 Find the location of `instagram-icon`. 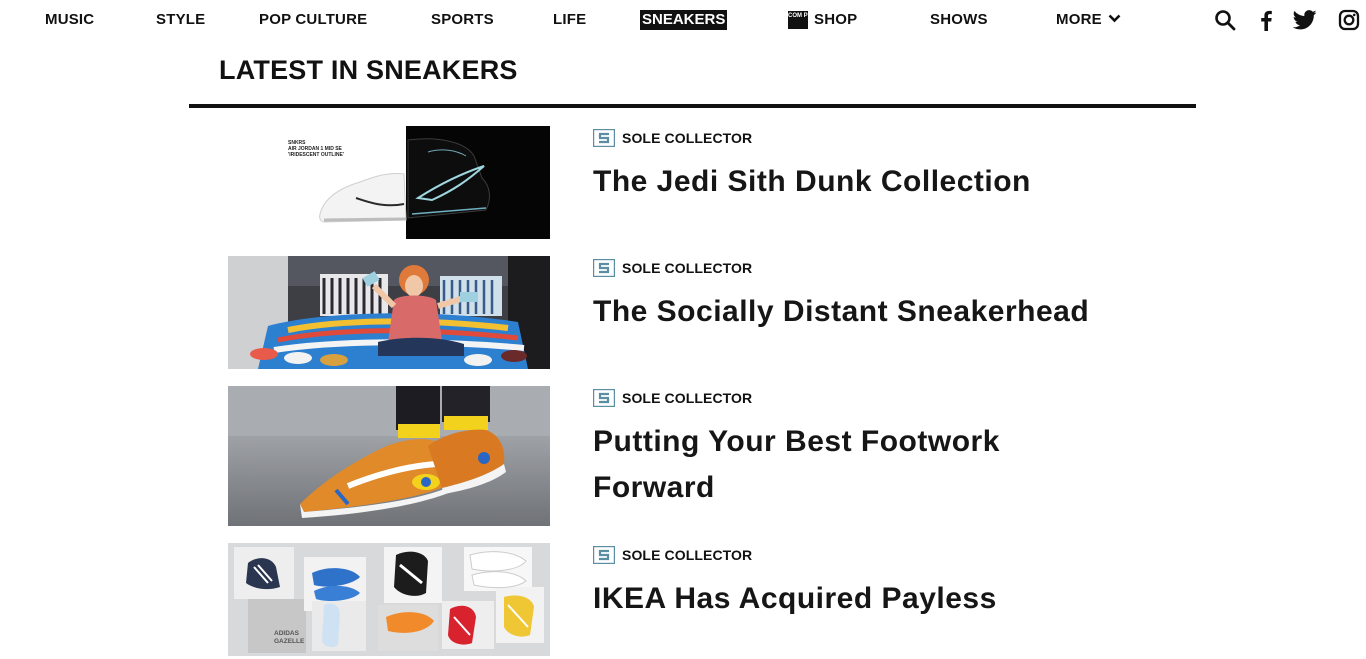

instagram-icon is located at coordinates (1349, 20).